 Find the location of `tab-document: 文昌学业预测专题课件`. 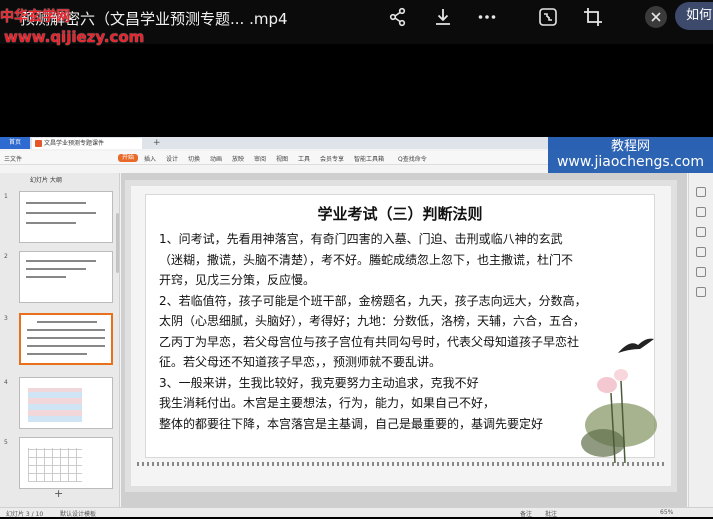

tab-document: 文昌学业预测专题课件 is located at coordinates (87, 143).